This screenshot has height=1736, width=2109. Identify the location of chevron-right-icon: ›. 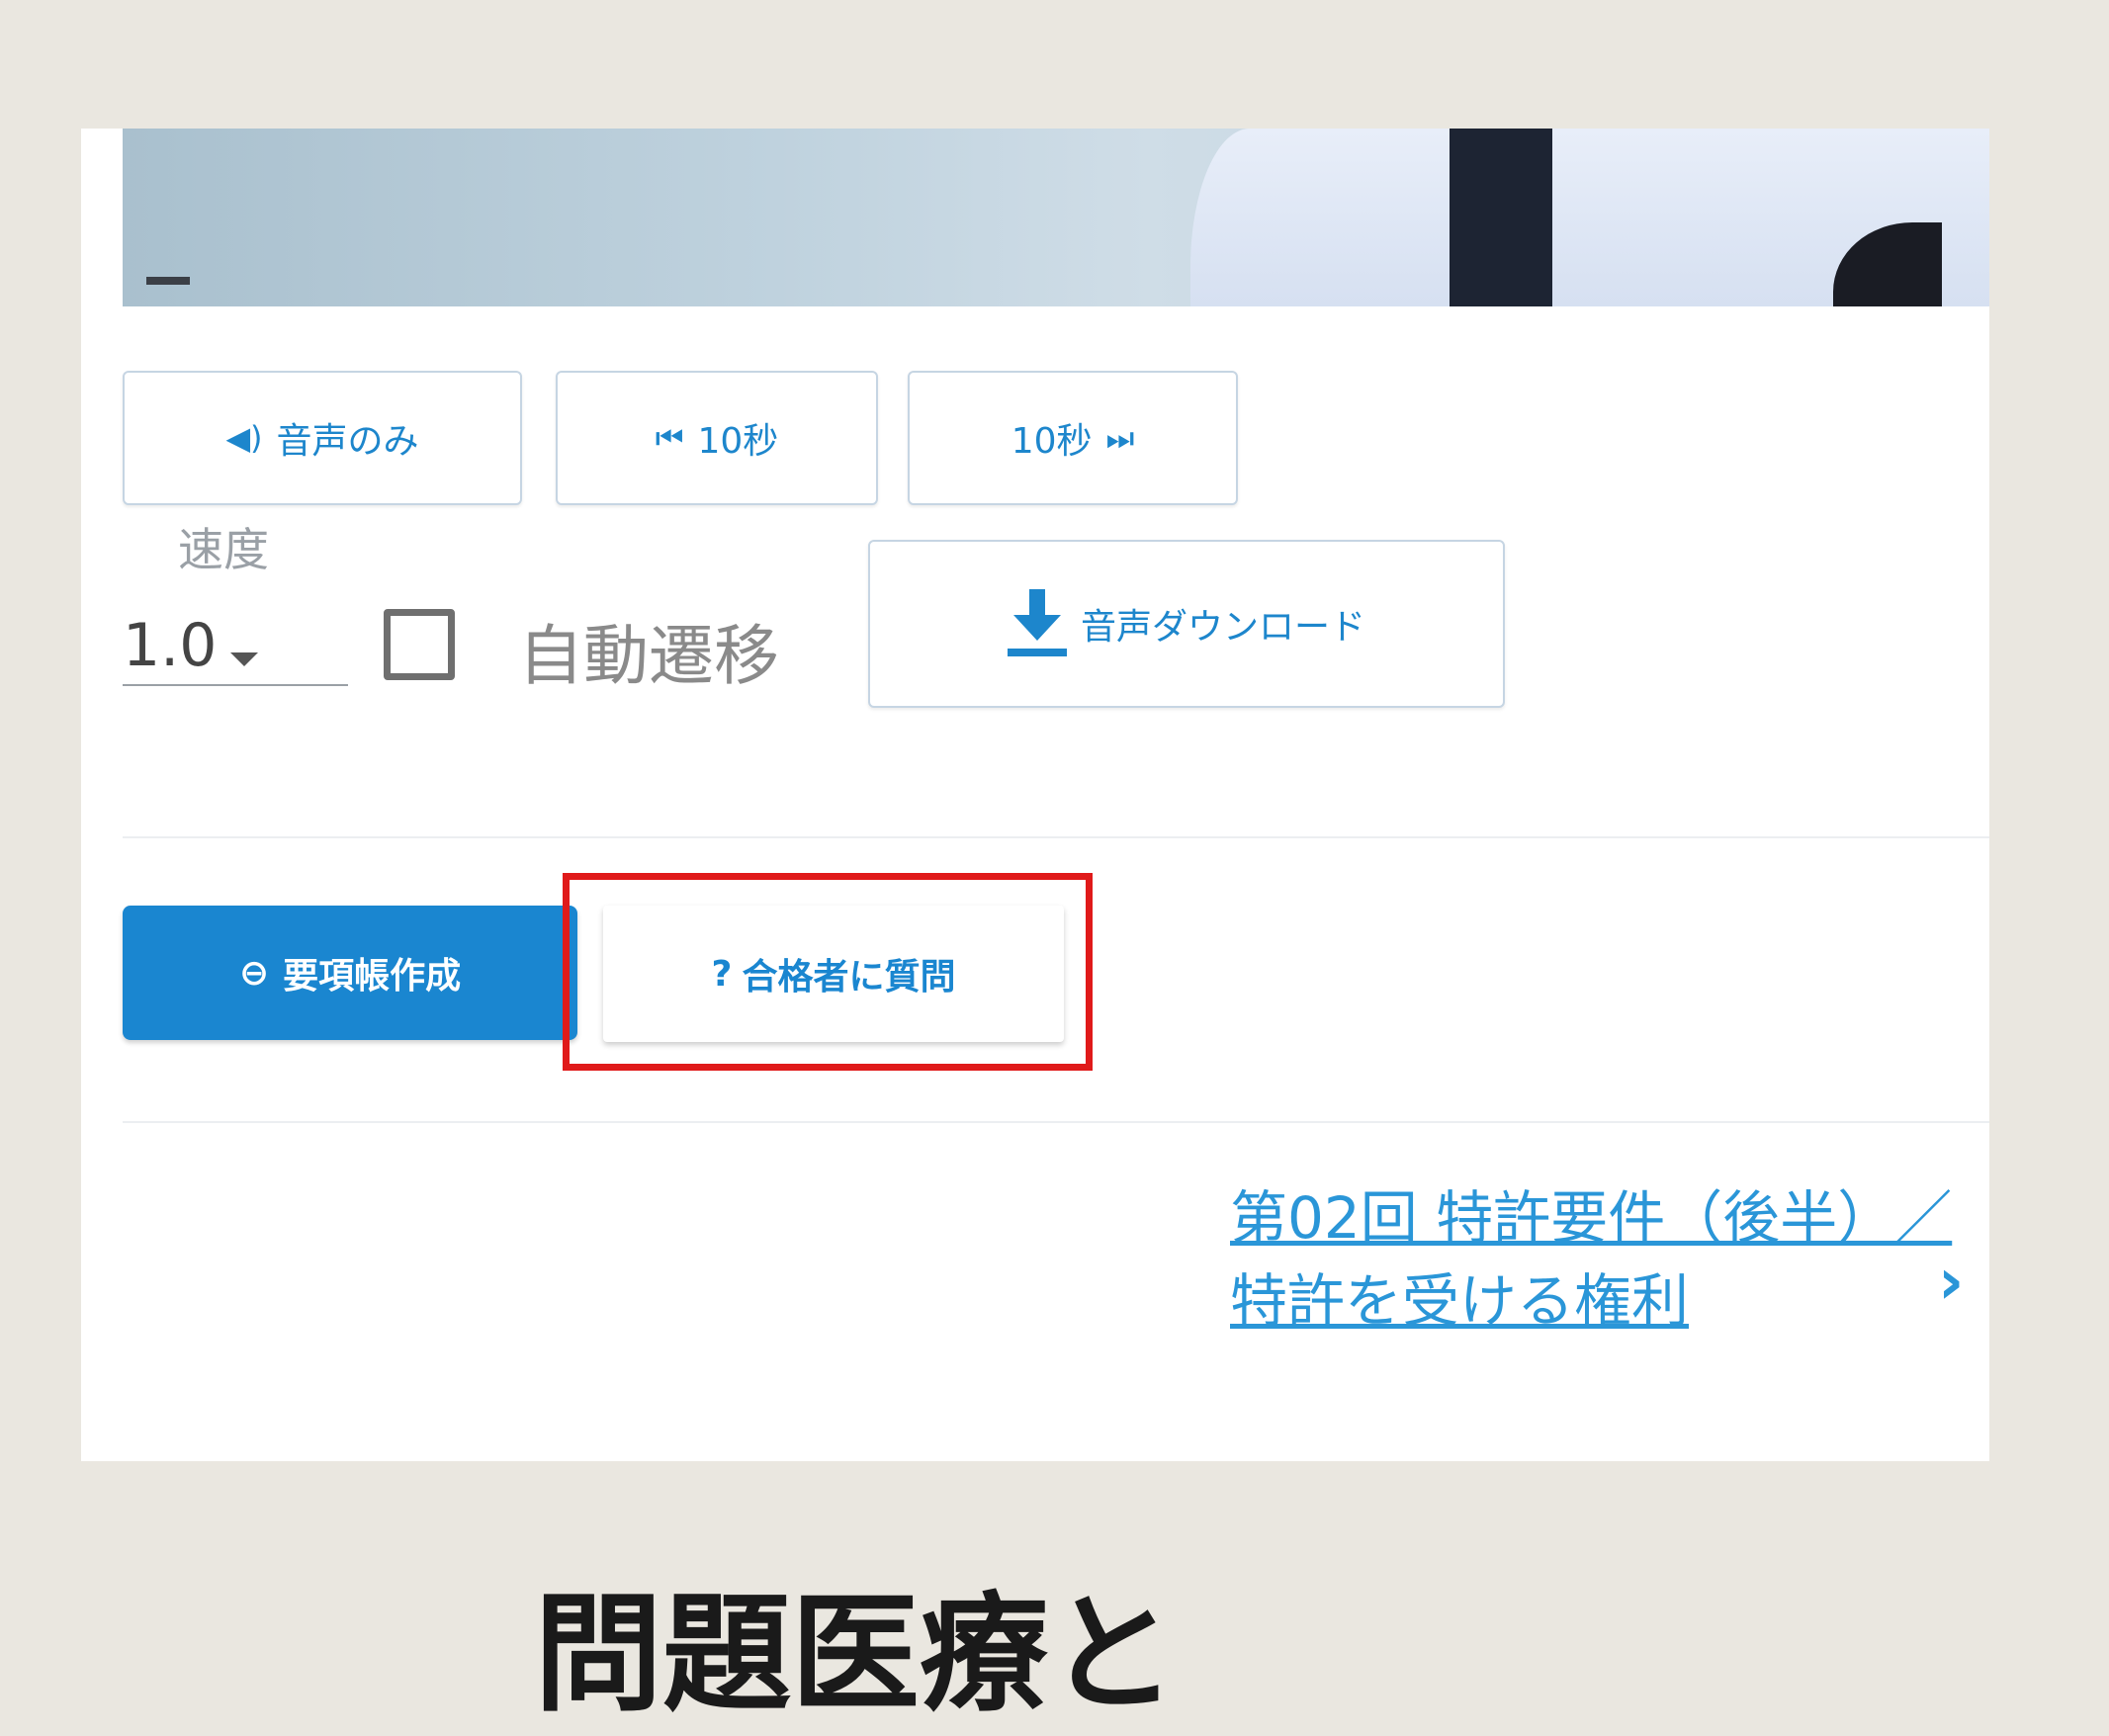
(1951, 1282).